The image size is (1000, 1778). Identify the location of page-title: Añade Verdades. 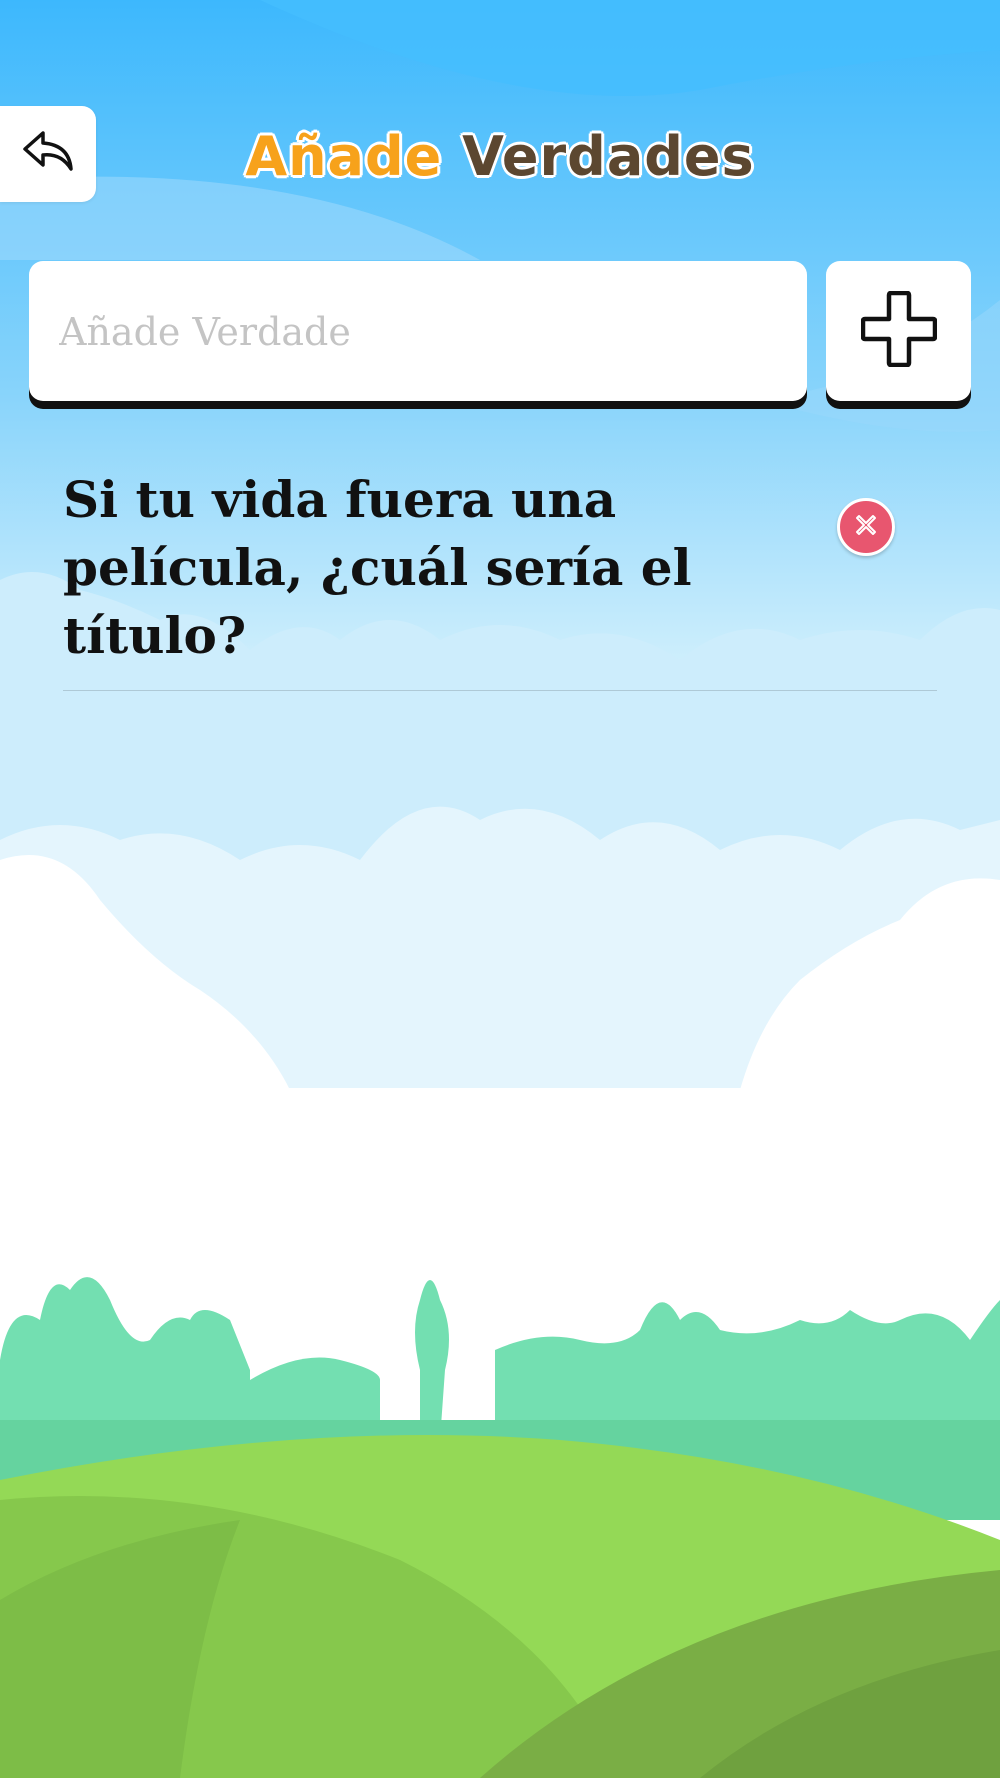
(500, 157).